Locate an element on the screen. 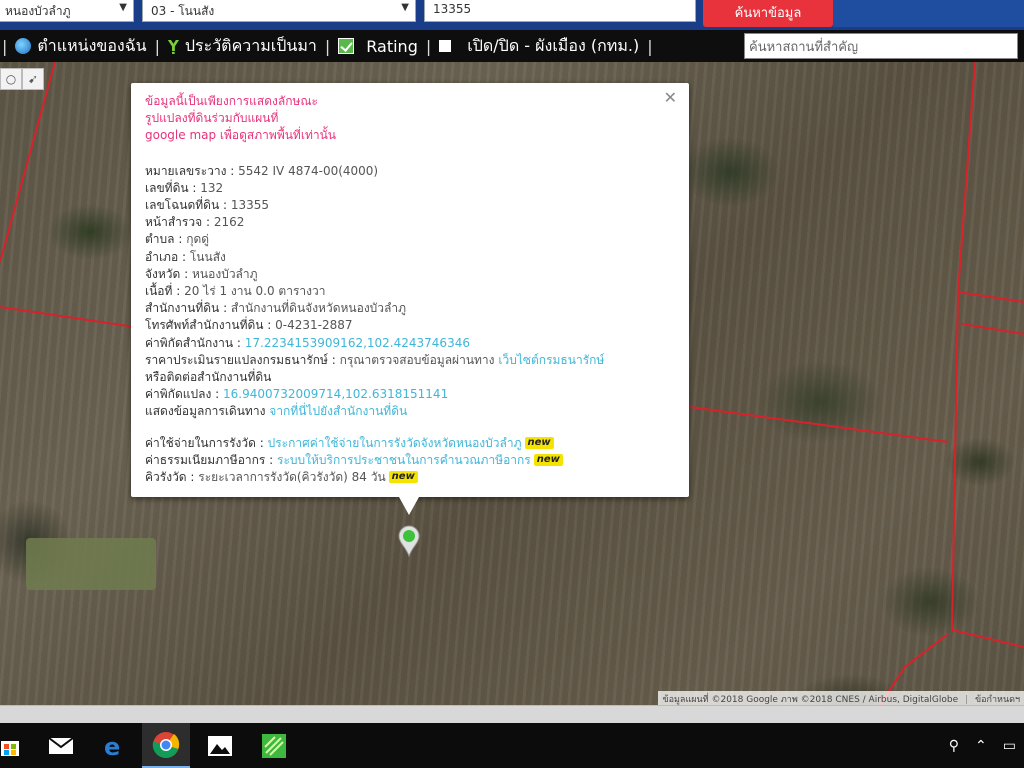  system-tray: ⚲ ⌃ ▭ is located at coordinates (986, 745).